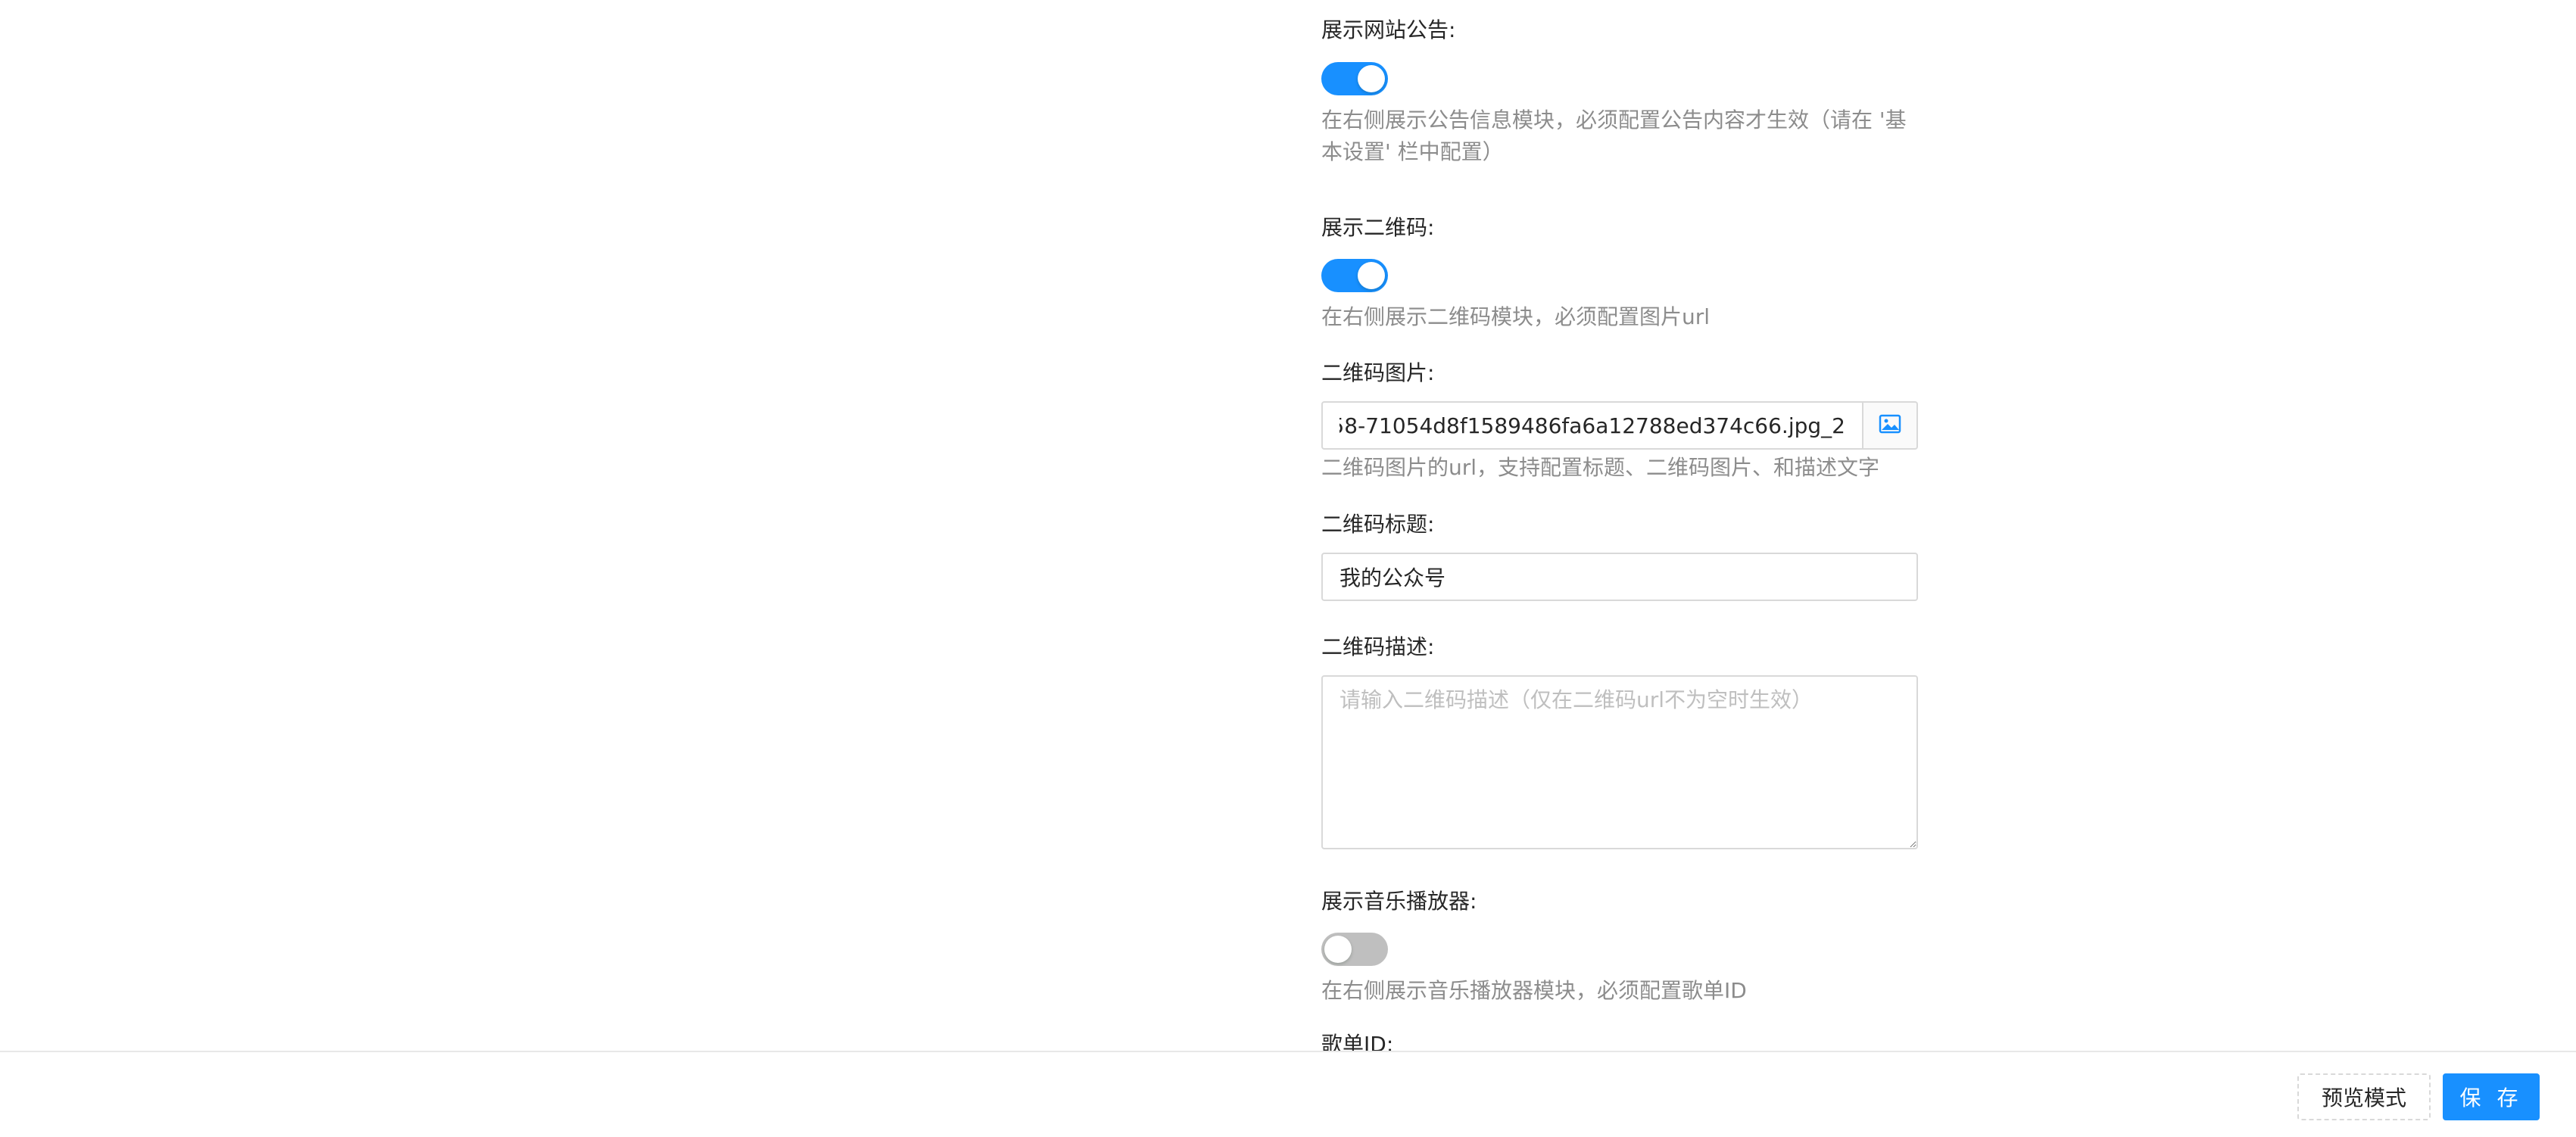 This screenshot has width=2576, height=1137. I want to click on announcement-help: 在右侧展示公告信息模块，必须配置公告内容才生效（请在 '基本设置' 栏中配置）, so click(1614, 135).